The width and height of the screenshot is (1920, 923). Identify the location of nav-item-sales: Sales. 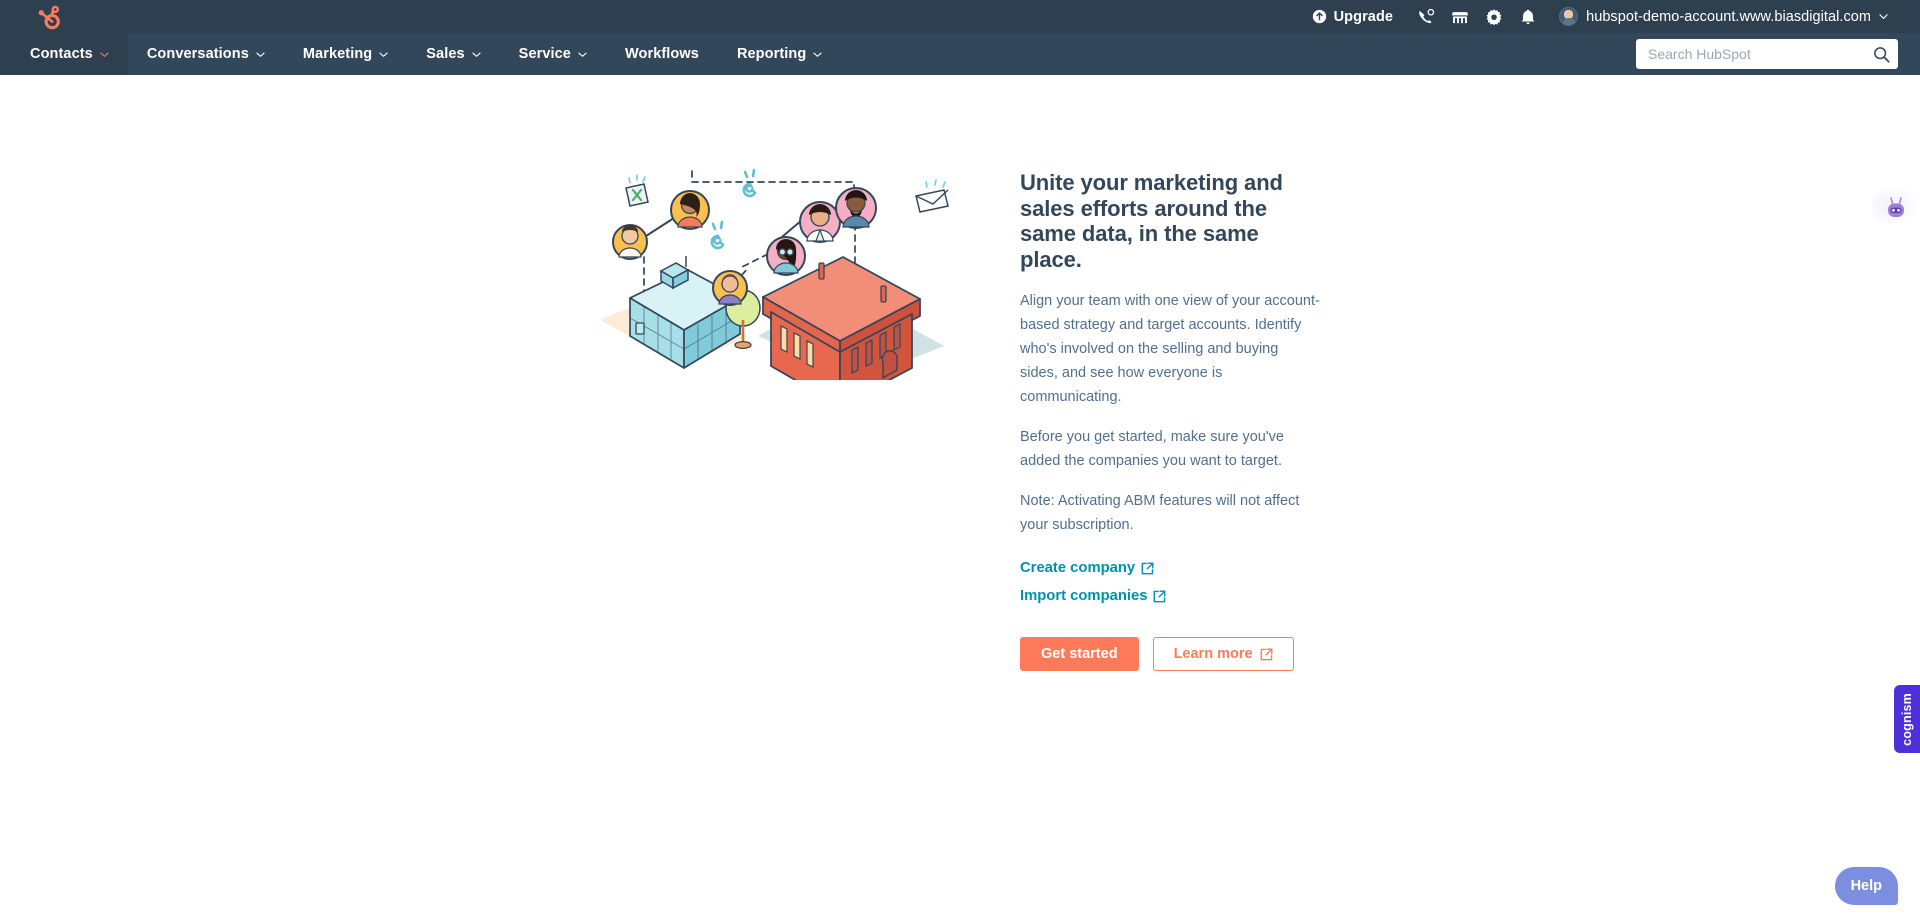
(453, 54).